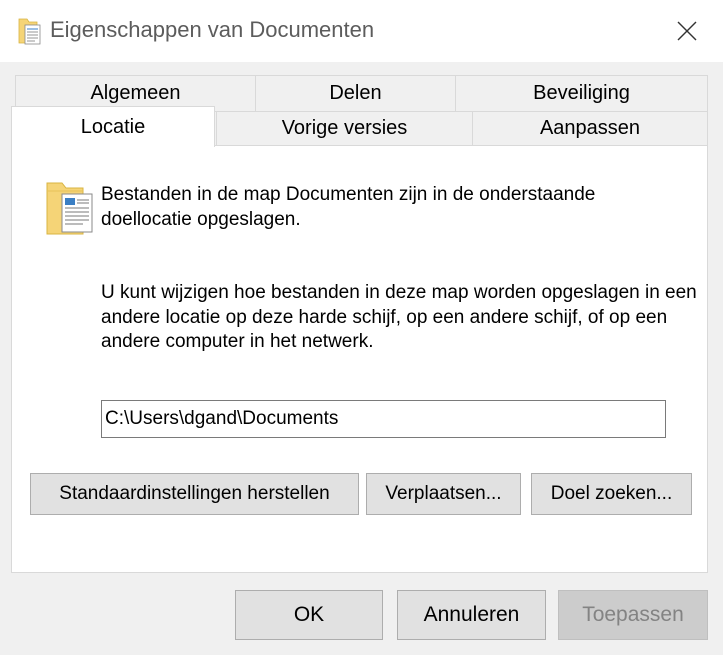 The image size is (723, 655). I want to click on tab-locatie: Locatie, so click(113, 126).